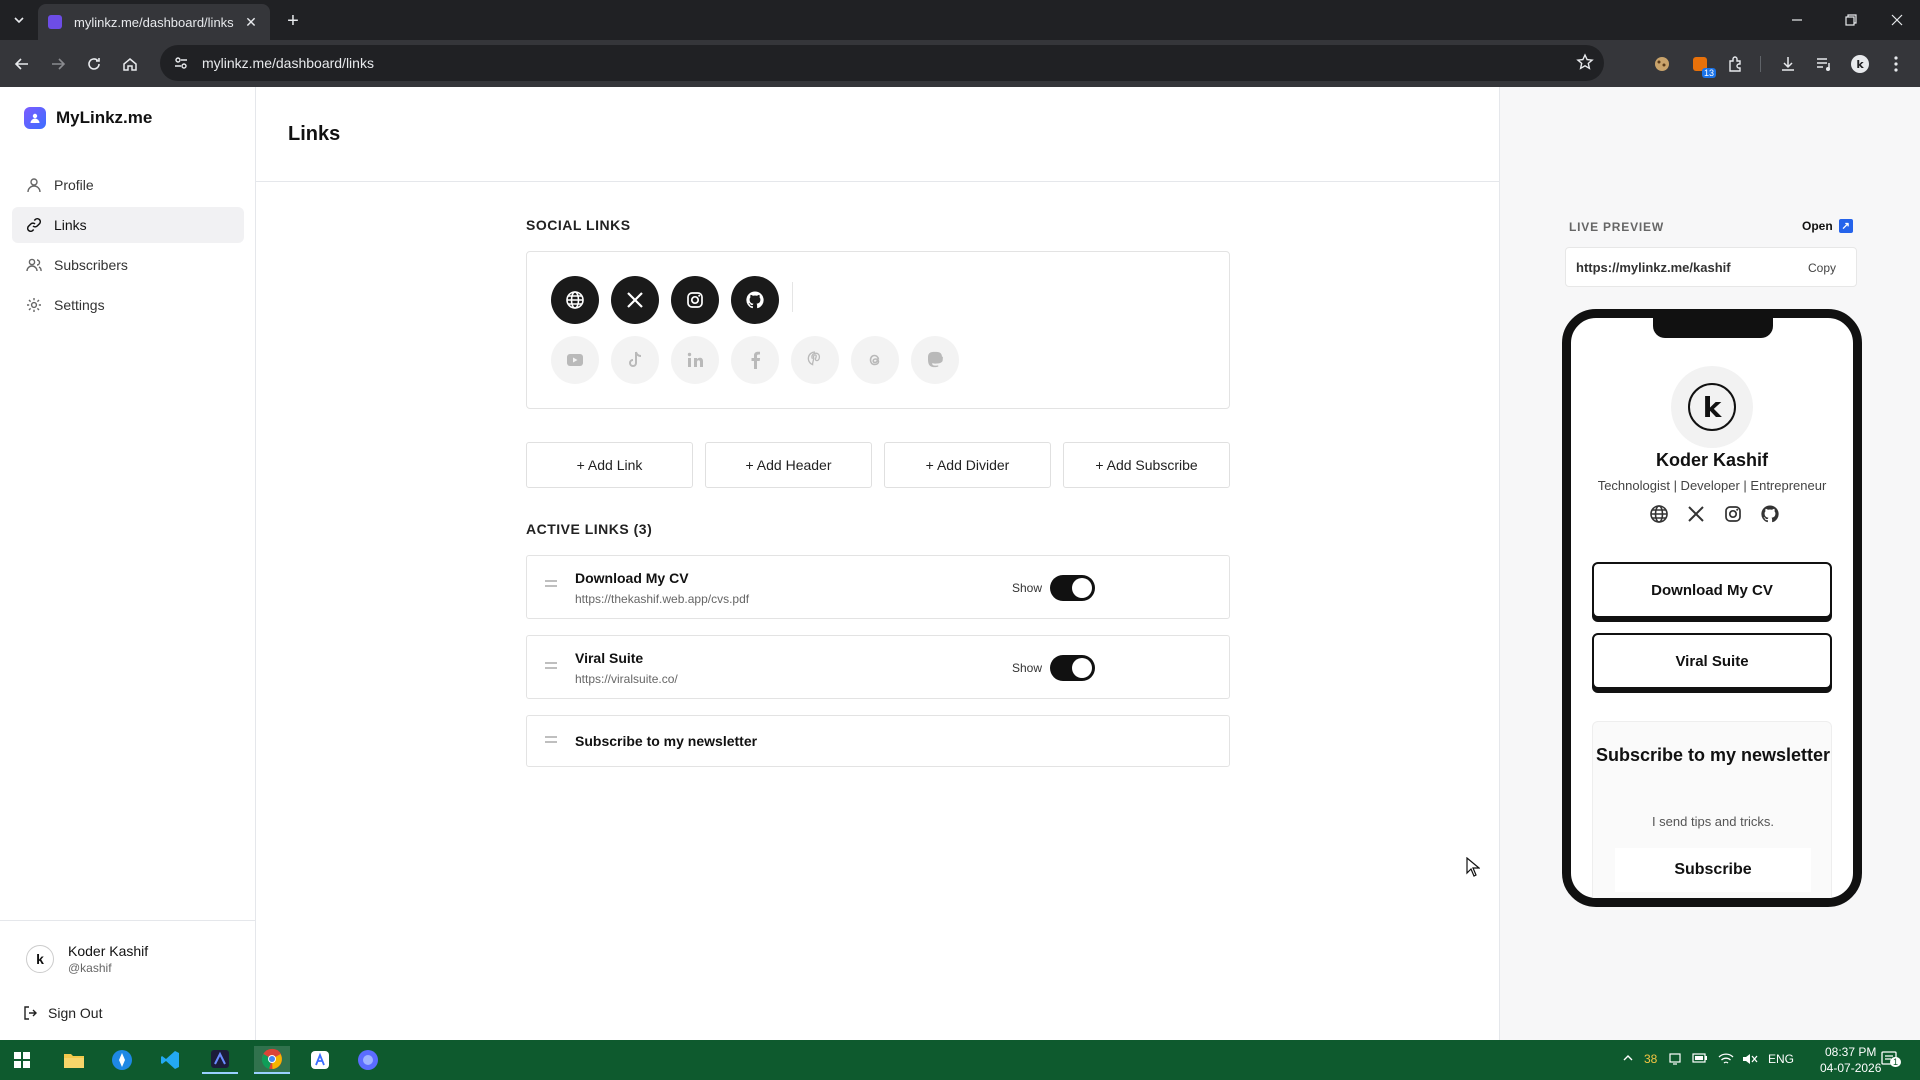 The image size is (1920, 1080). I want to click on back-icon, so click(22, 64).